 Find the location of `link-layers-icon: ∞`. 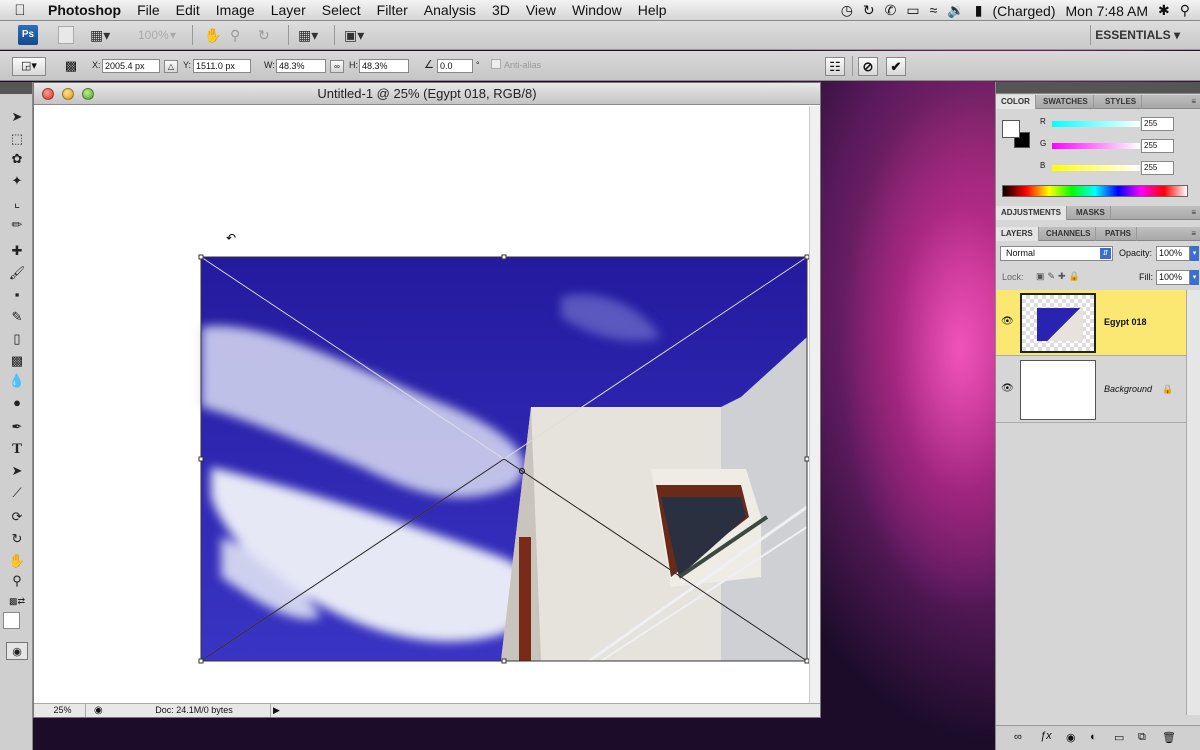

link-layers-icon: ∞ is located at coordinates (1018, 737).